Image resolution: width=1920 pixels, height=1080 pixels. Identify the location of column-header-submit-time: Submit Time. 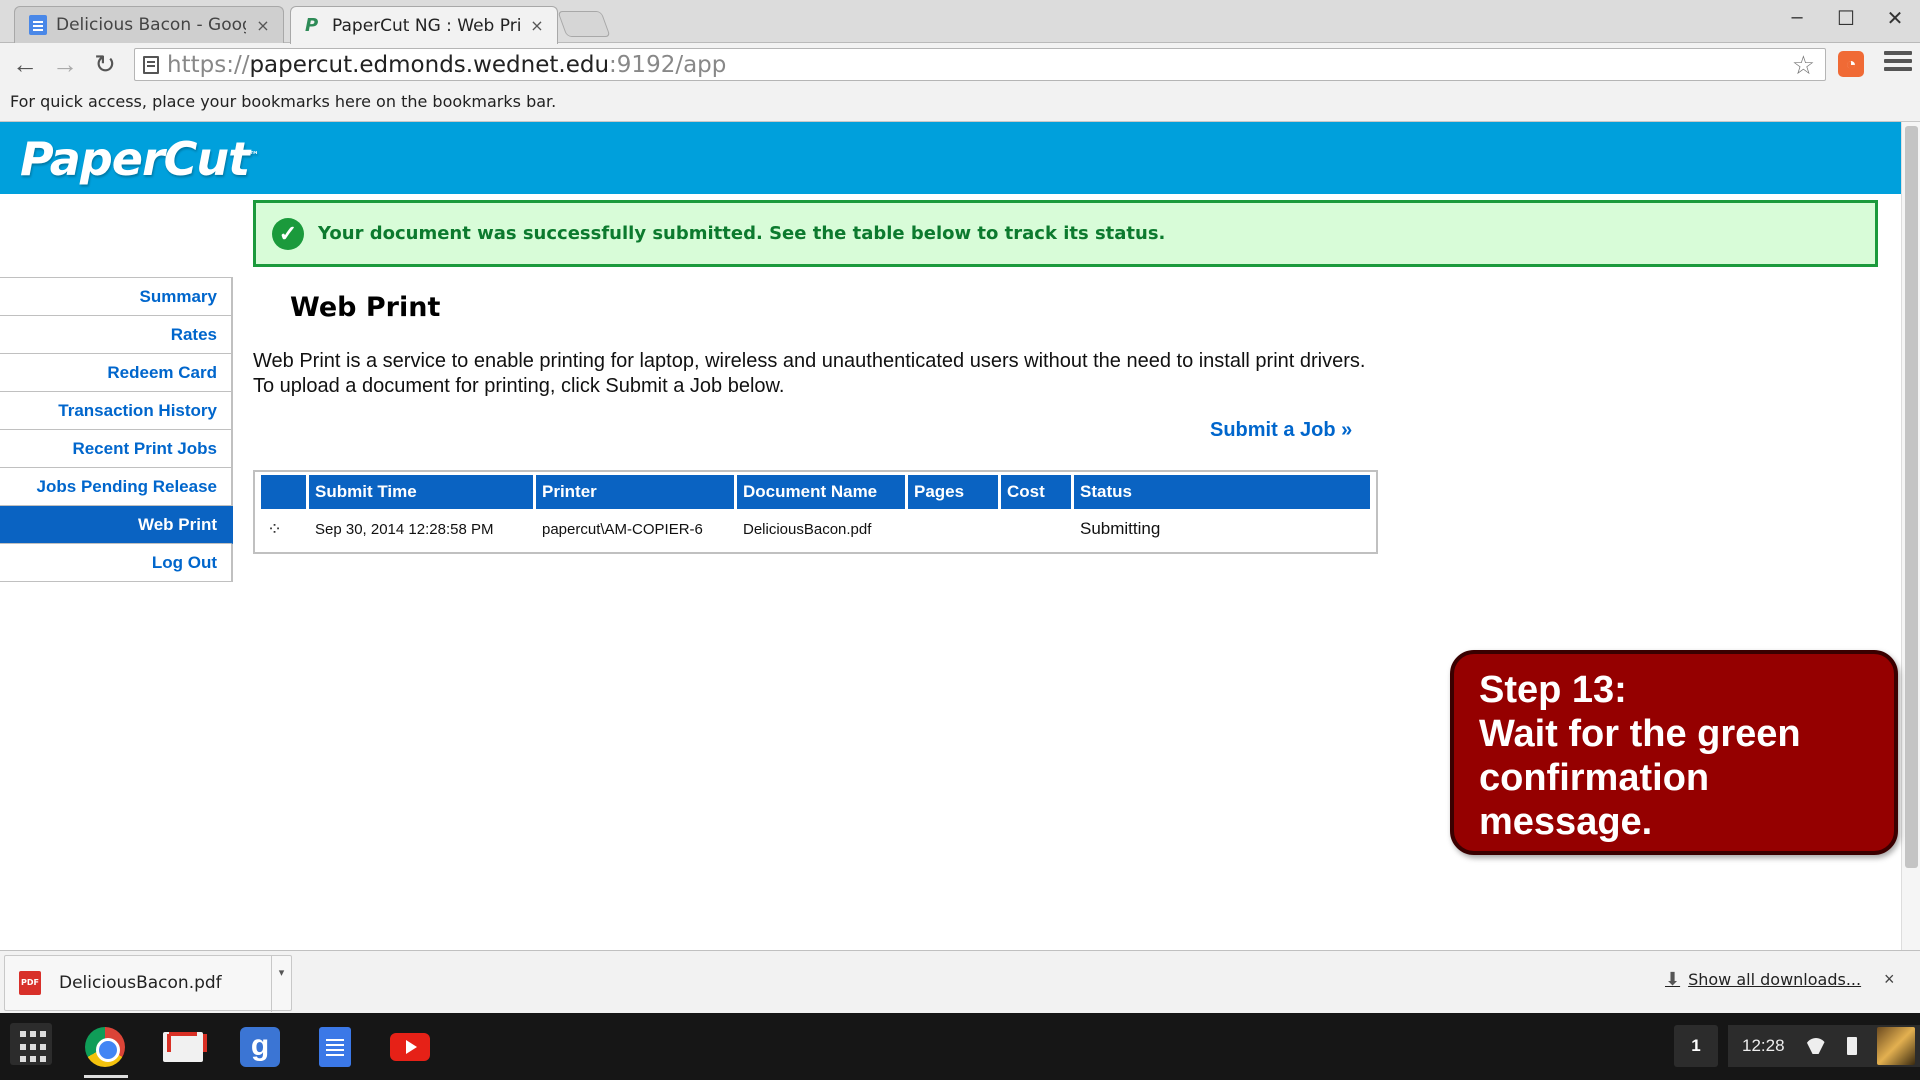
(421, 492).